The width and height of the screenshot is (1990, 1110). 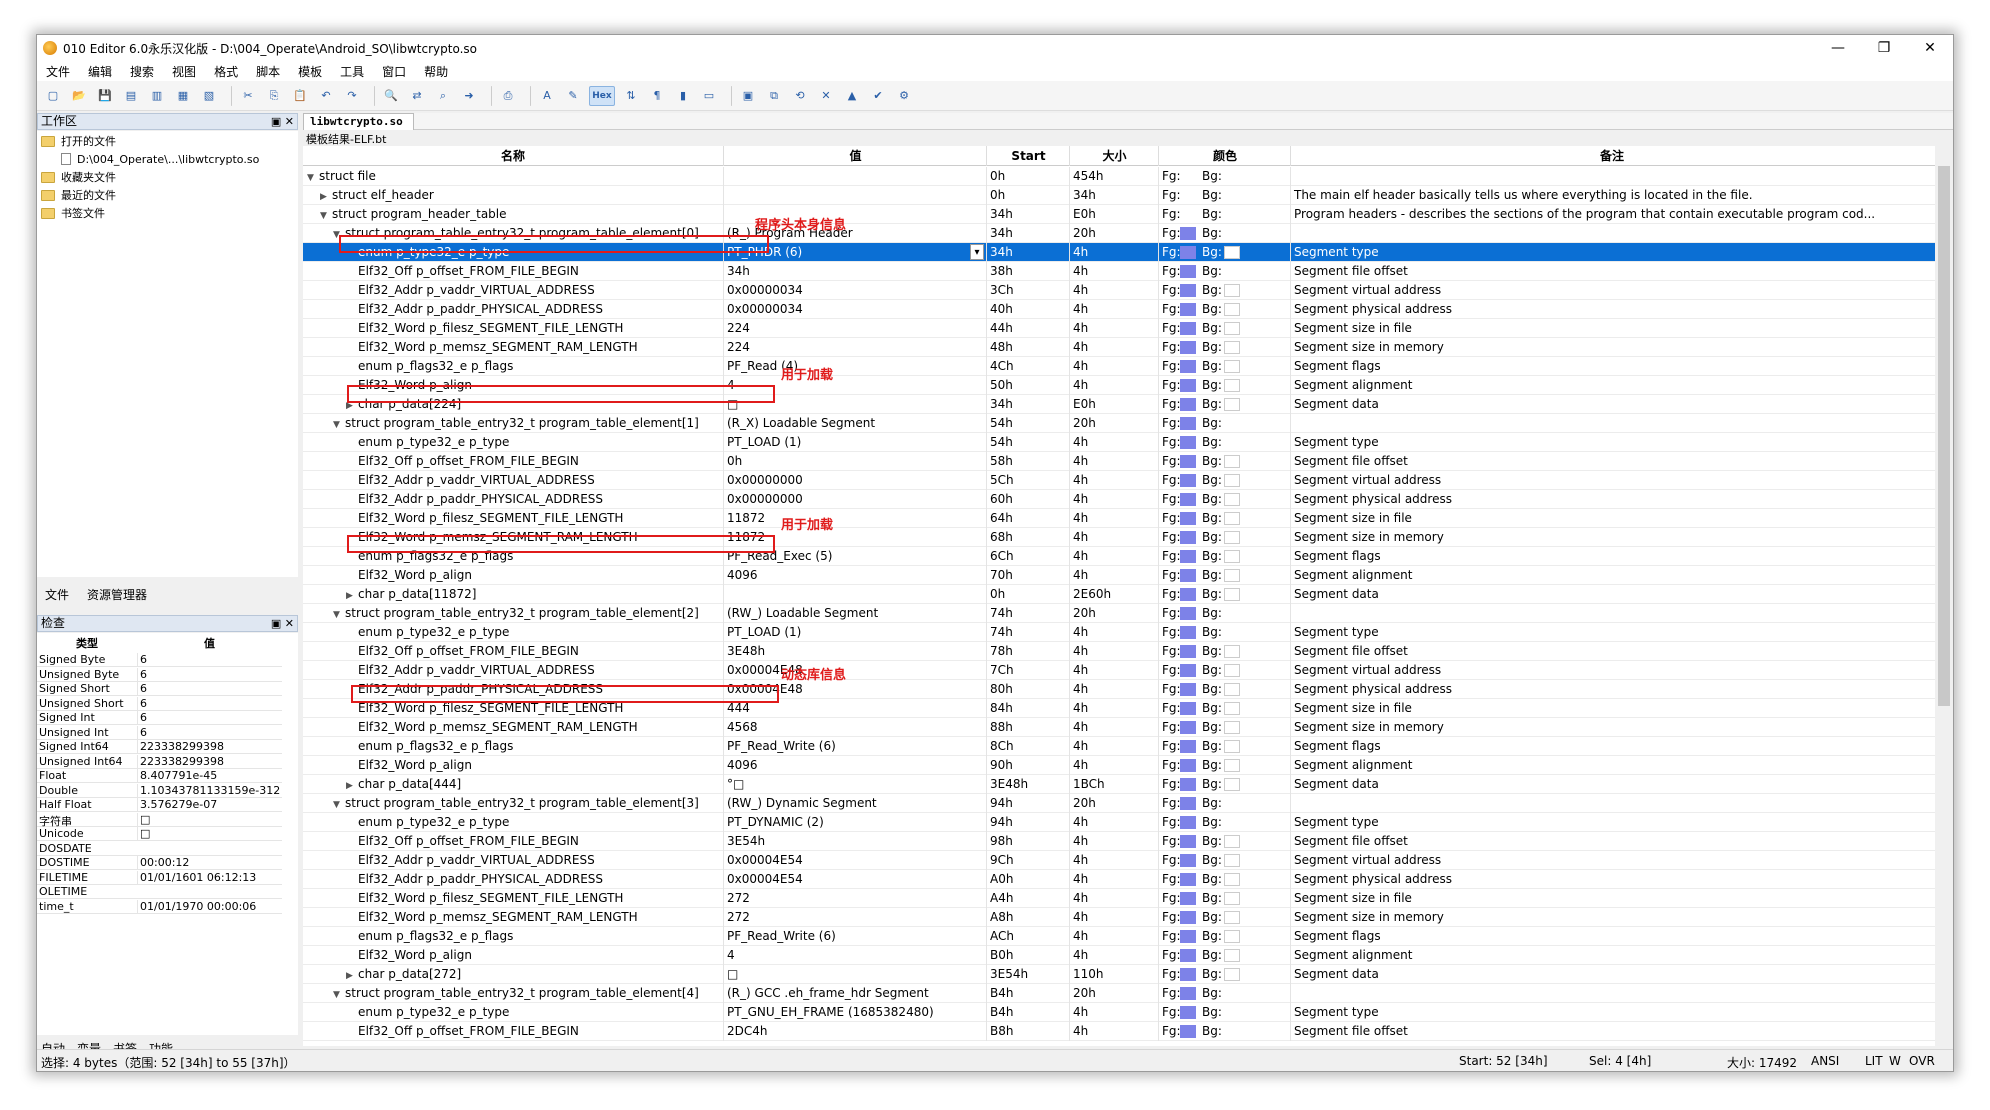 I want to click on column-header-comment: 备注, so click(x=1612, y=156).